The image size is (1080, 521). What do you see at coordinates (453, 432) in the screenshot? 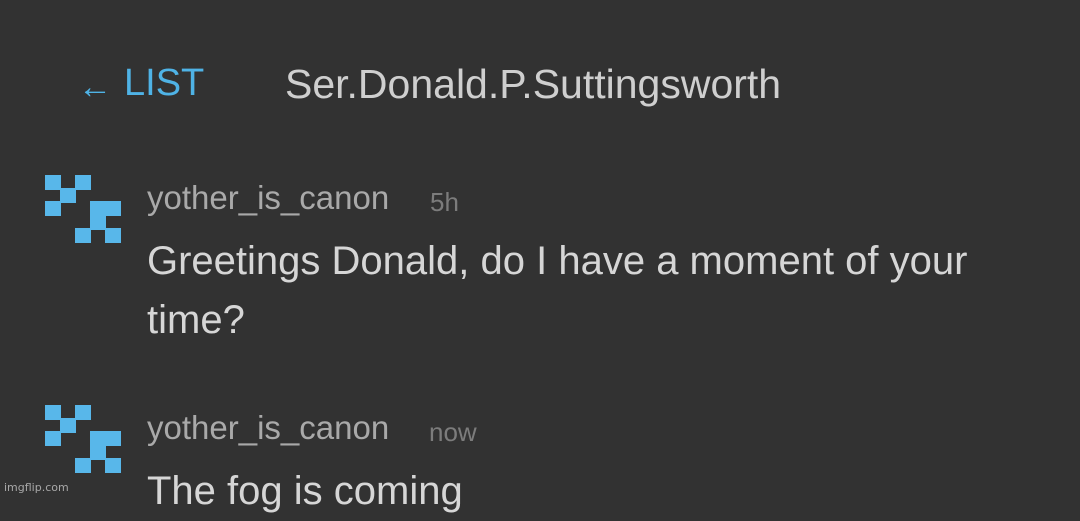
I see `message-timestamp: now` at bounding box center [453, 432].